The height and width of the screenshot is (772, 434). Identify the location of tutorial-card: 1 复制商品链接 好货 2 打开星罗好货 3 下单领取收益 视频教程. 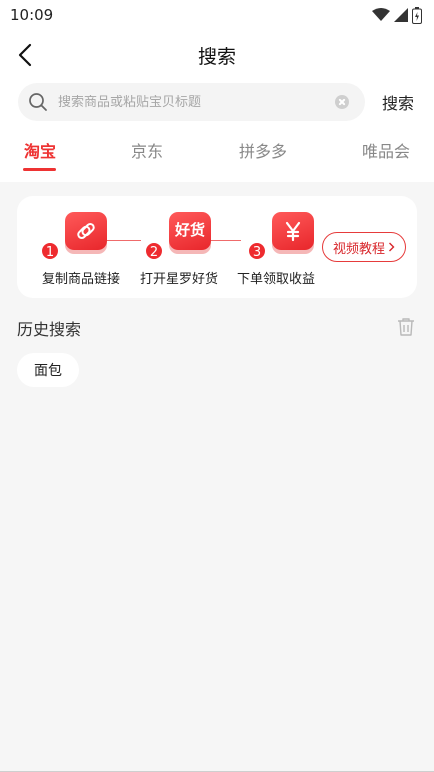
(217, 247).